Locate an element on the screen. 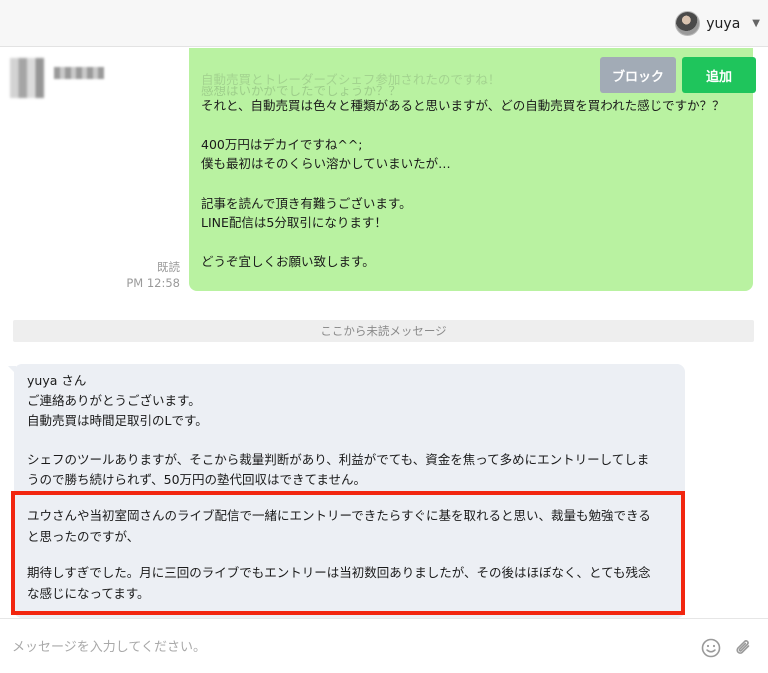 The image size is (768, 673). contact-avatar is located at coordinates (27, 78).